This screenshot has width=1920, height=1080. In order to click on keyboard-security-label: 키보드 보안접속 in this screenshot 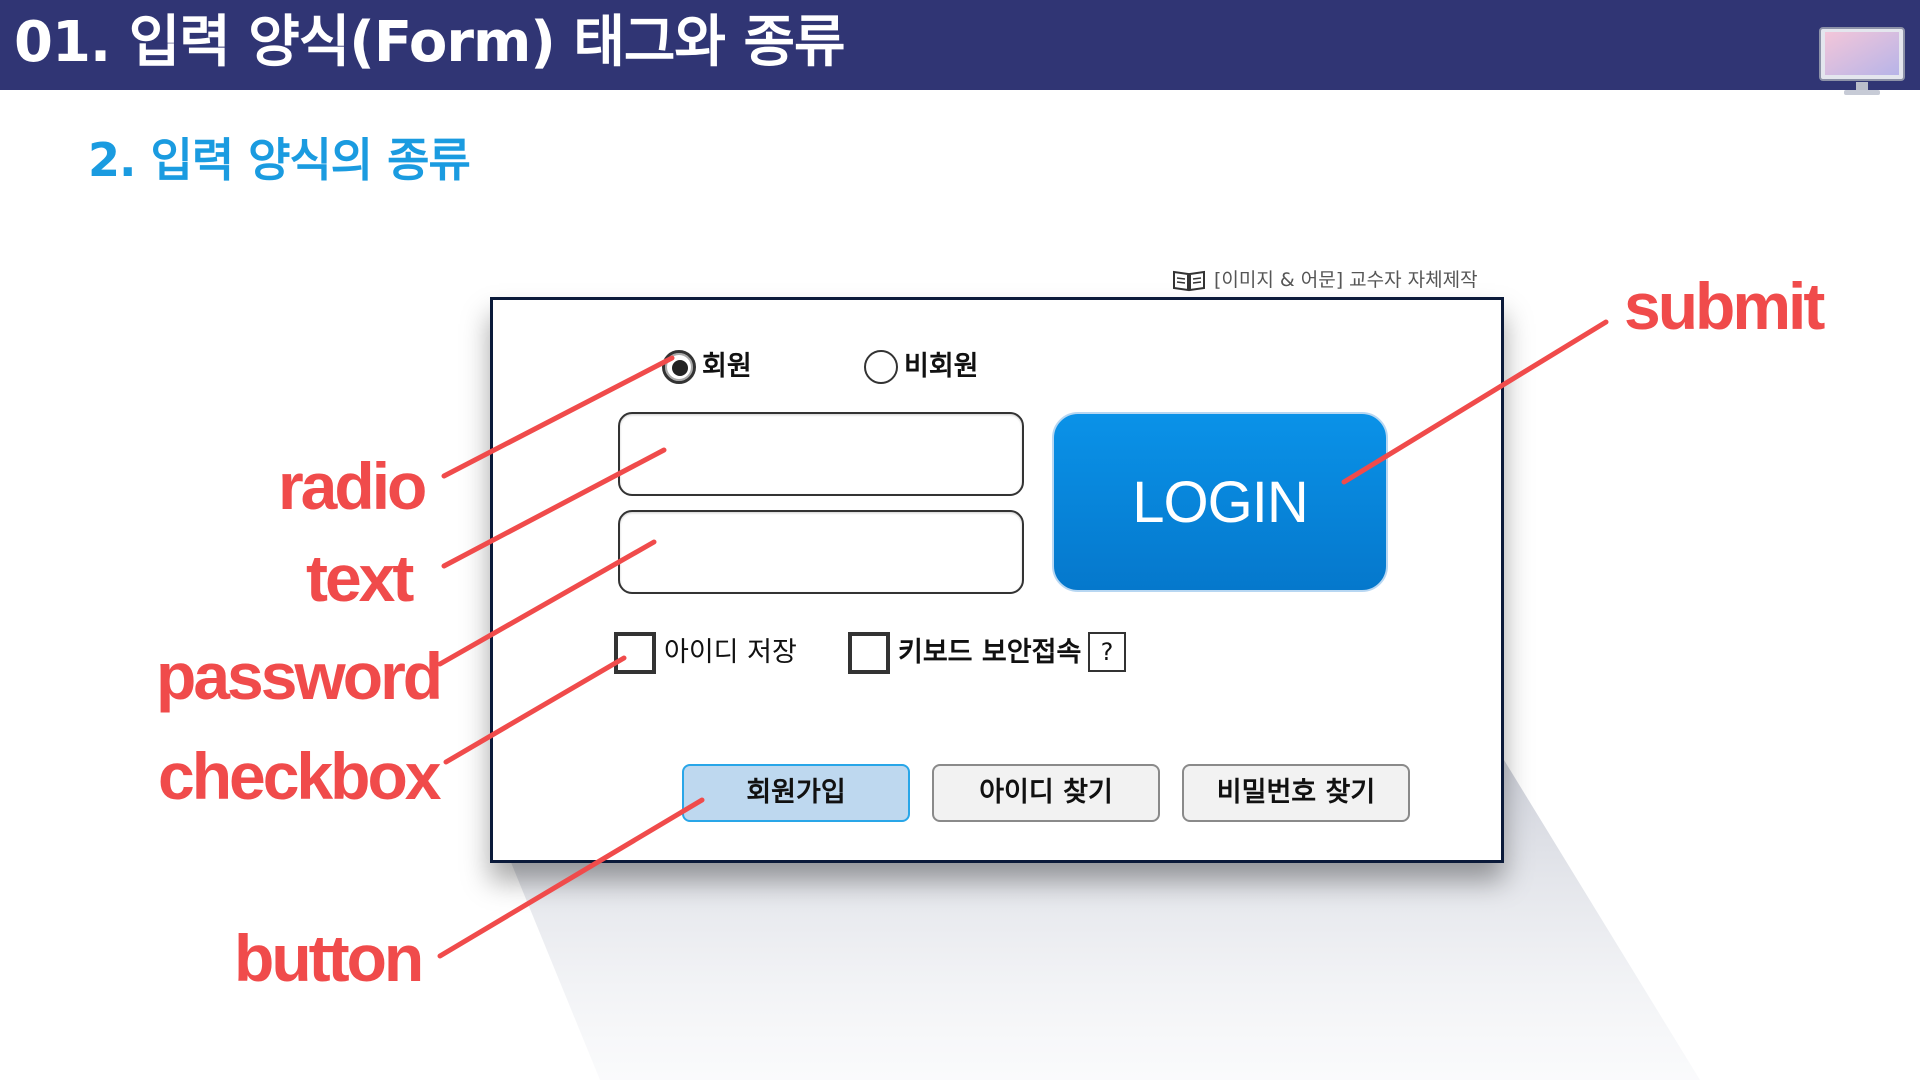, I will do `click(990, 652)`.